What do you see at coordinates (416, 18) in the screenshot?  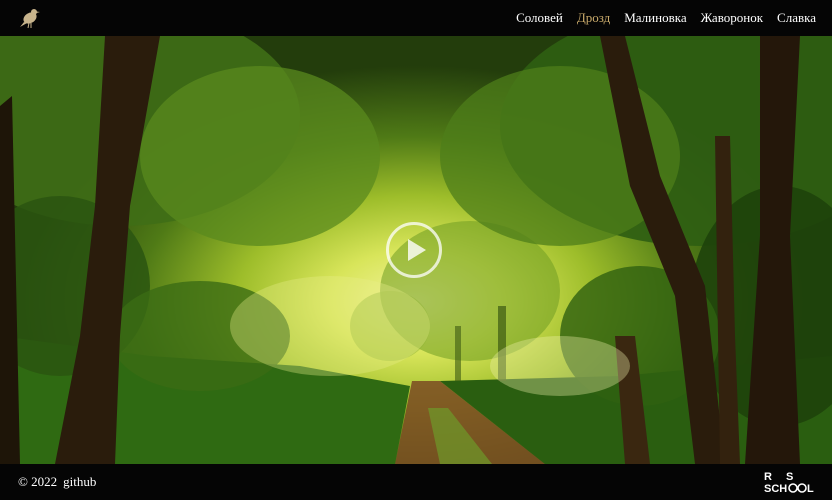 I see `header: Соловей Дрозд Малиновка Жаворонок Славка` at bounding box center [416, 18].